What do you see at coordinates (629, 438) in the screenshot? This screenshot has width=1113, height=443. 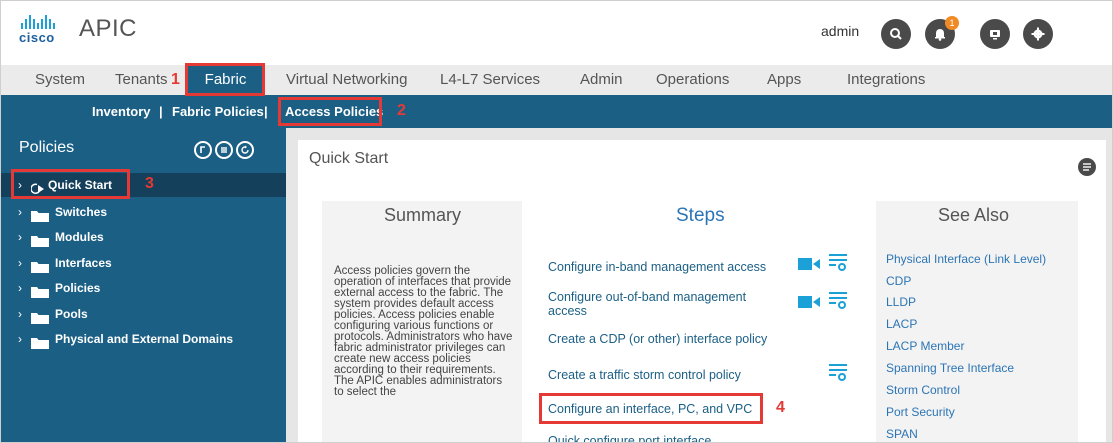 I see `step-quick-configure-port: Quick configure port interface` at bounding box center [629, 438].